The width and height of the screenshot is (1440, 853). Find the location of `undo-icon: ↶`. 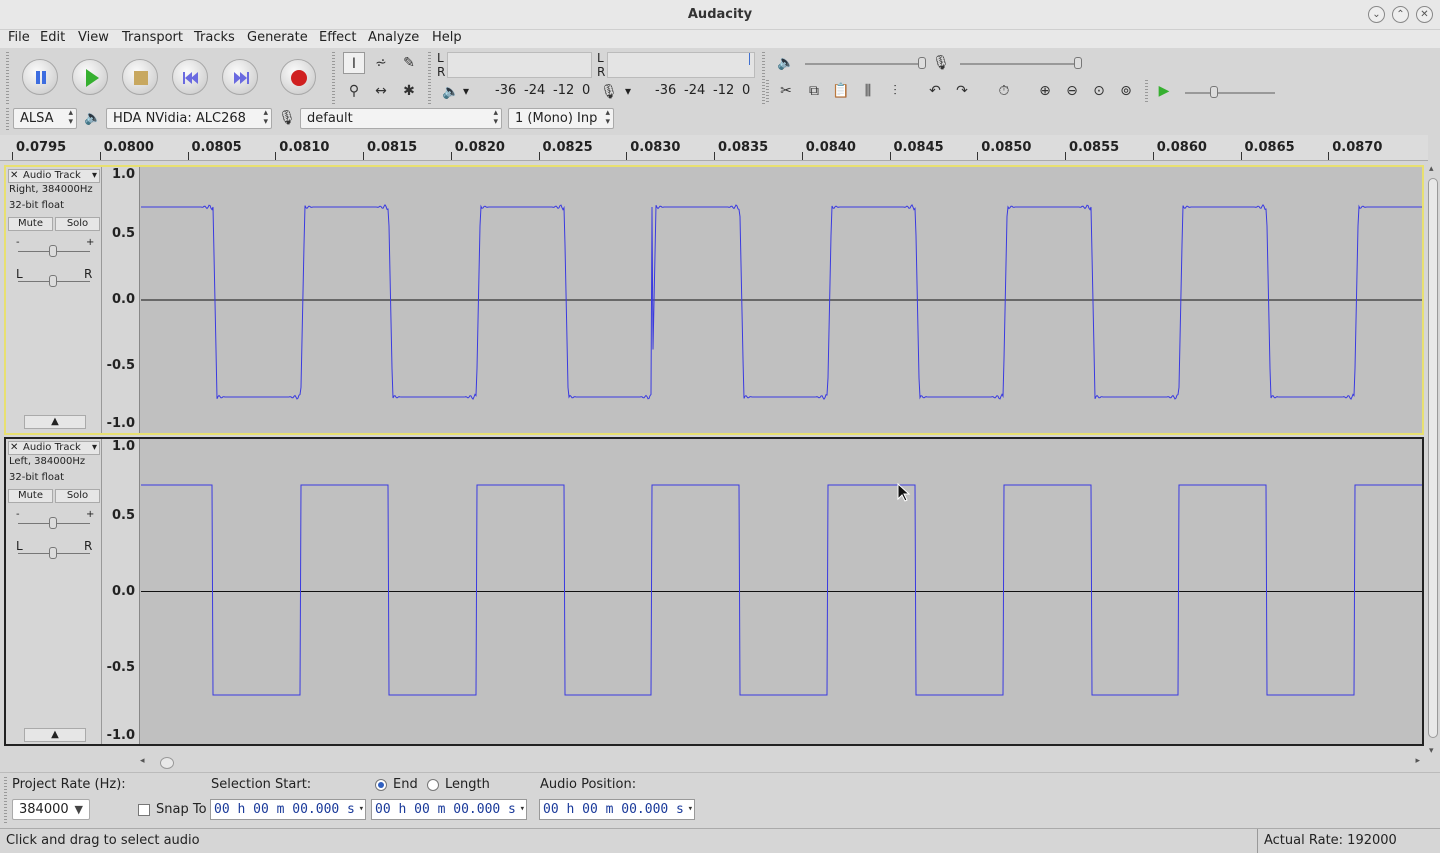

undo-icon: ↶ is located at coordinates (935, 91).